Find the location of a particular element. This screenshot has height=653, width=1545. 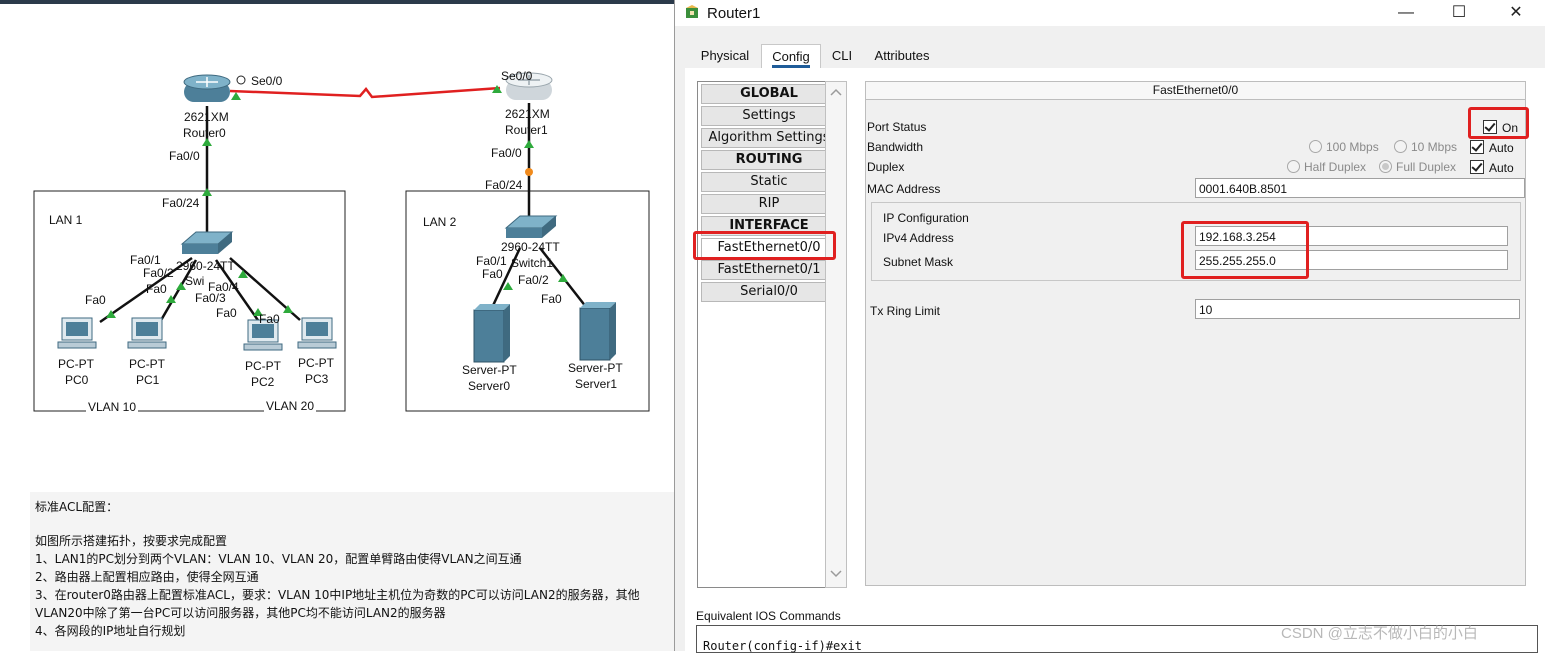

router1-model: 2621XM is located at coordinates (527, 114).